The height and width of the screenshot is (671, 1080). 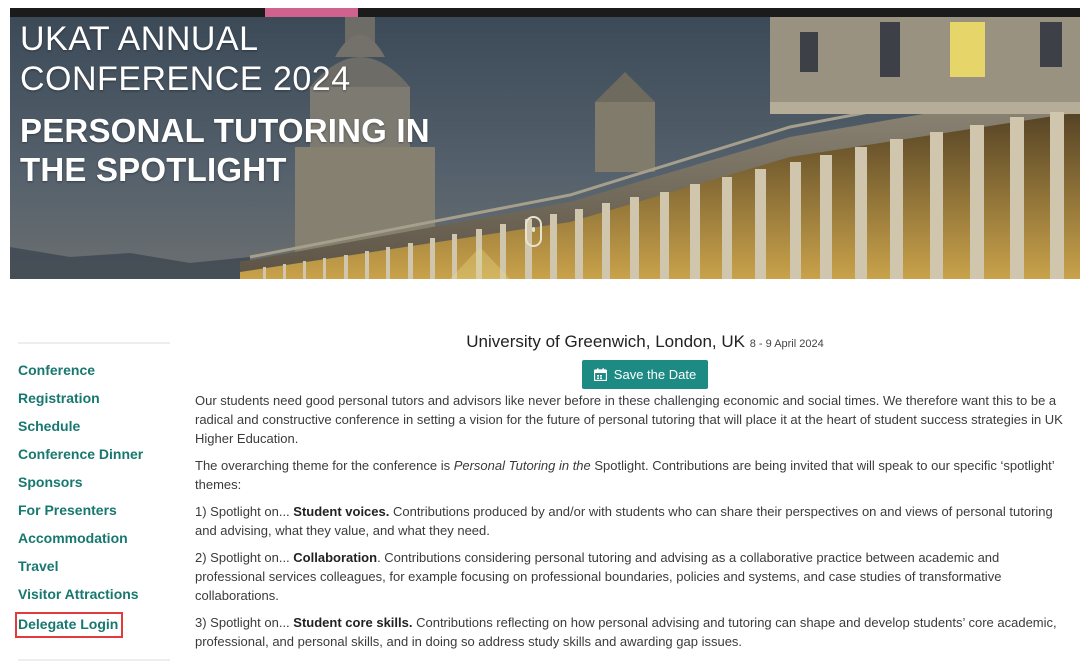 I want to click on sidebar-item-sponsors: Sponsors, so click(x=103, y=486).